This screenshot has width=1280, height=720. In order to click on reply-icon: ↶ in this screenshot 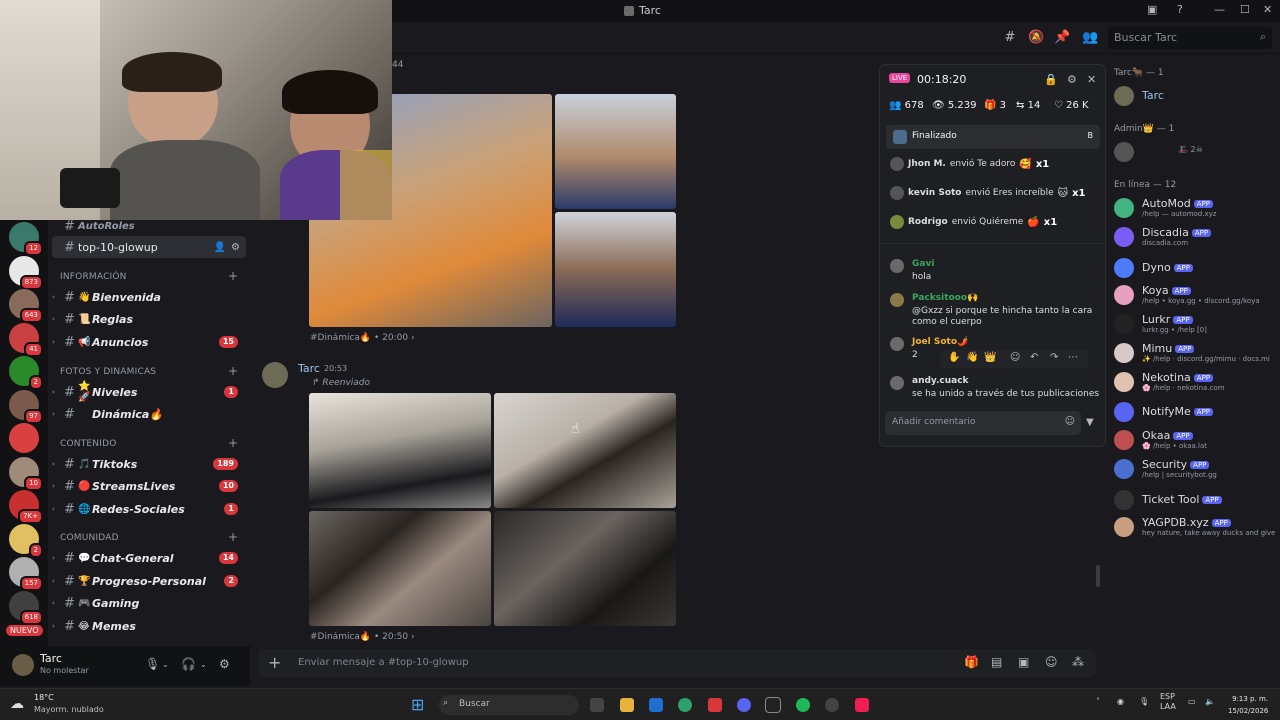, I will do `click(1034, 357)`.